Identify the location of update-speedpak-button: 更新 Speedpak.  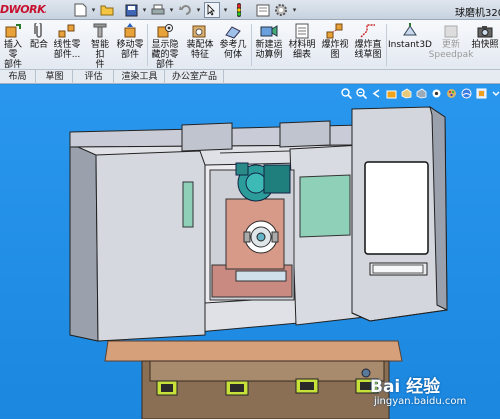
(451, 41).